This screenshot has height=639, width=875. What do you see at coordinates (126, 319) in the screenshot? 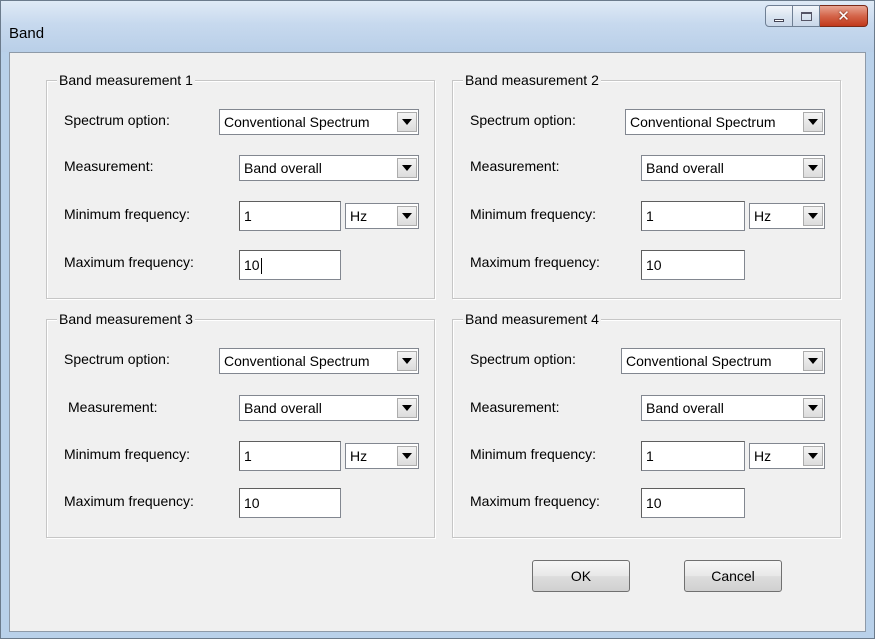
I see `group-title: Band measurement 3` at bounding box center [126, 319].